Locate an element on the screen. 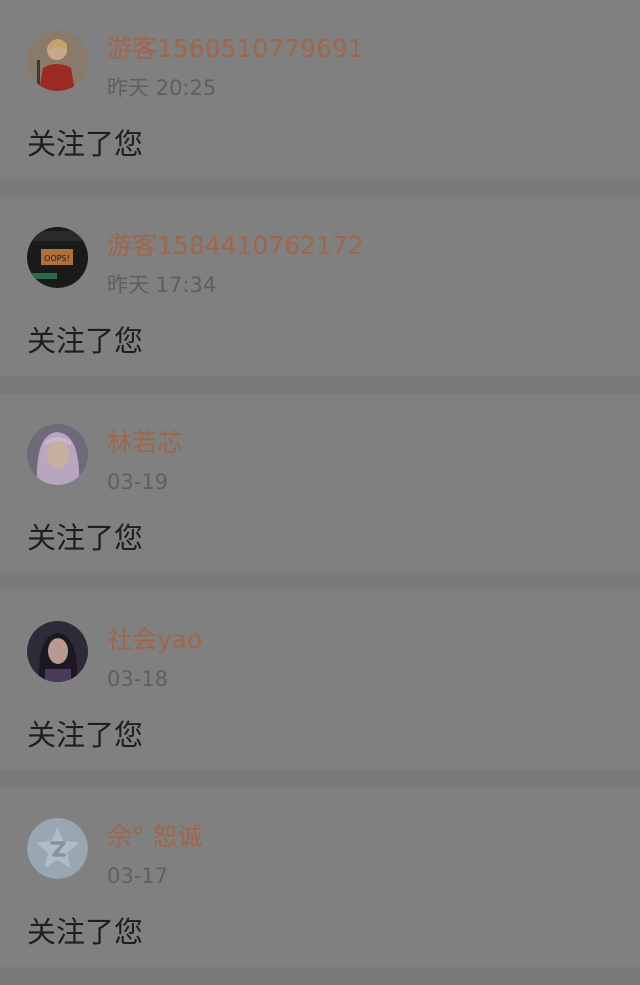 The height and width of the screenshot is (985, 640). avatar-sign-oops-icon: OOPS! is located at coordinates (57, 257).